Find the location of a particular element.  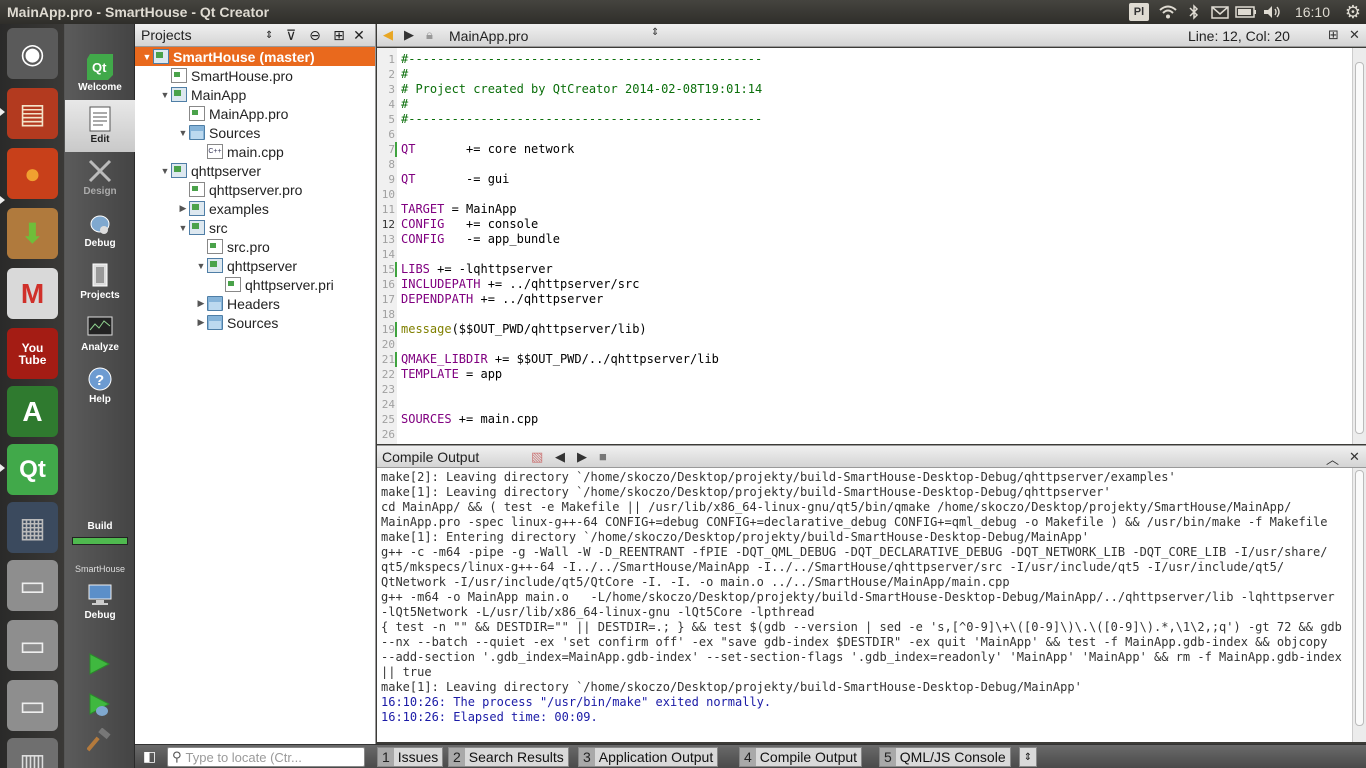

clock: 16:10 is located at coordinates (1312, 12).